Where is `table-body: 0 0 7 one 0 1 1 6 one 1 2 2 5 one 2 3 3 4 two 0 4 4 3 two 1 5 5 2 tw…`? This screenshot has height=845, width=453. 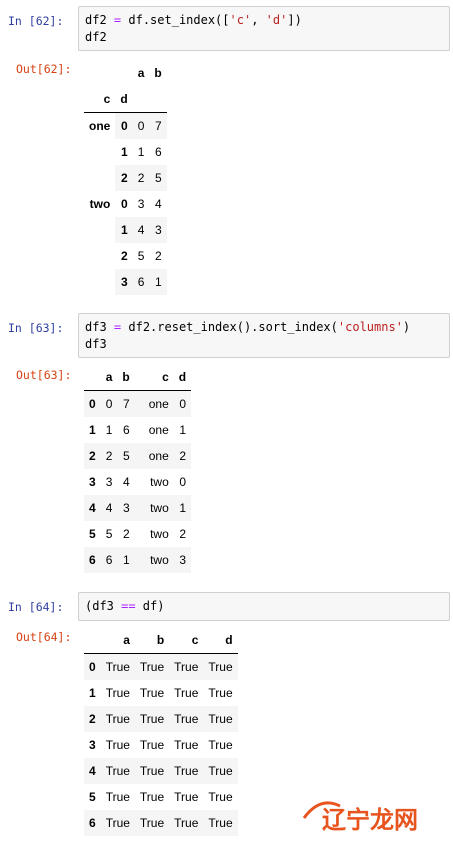
table-body: 0 0 7 one 0 1 1 6 one 1 2 2 5 one 2 3 3 4 two 0 4 4 3 two 1 5 5 2 tw… is located at coordinates (138, 481).